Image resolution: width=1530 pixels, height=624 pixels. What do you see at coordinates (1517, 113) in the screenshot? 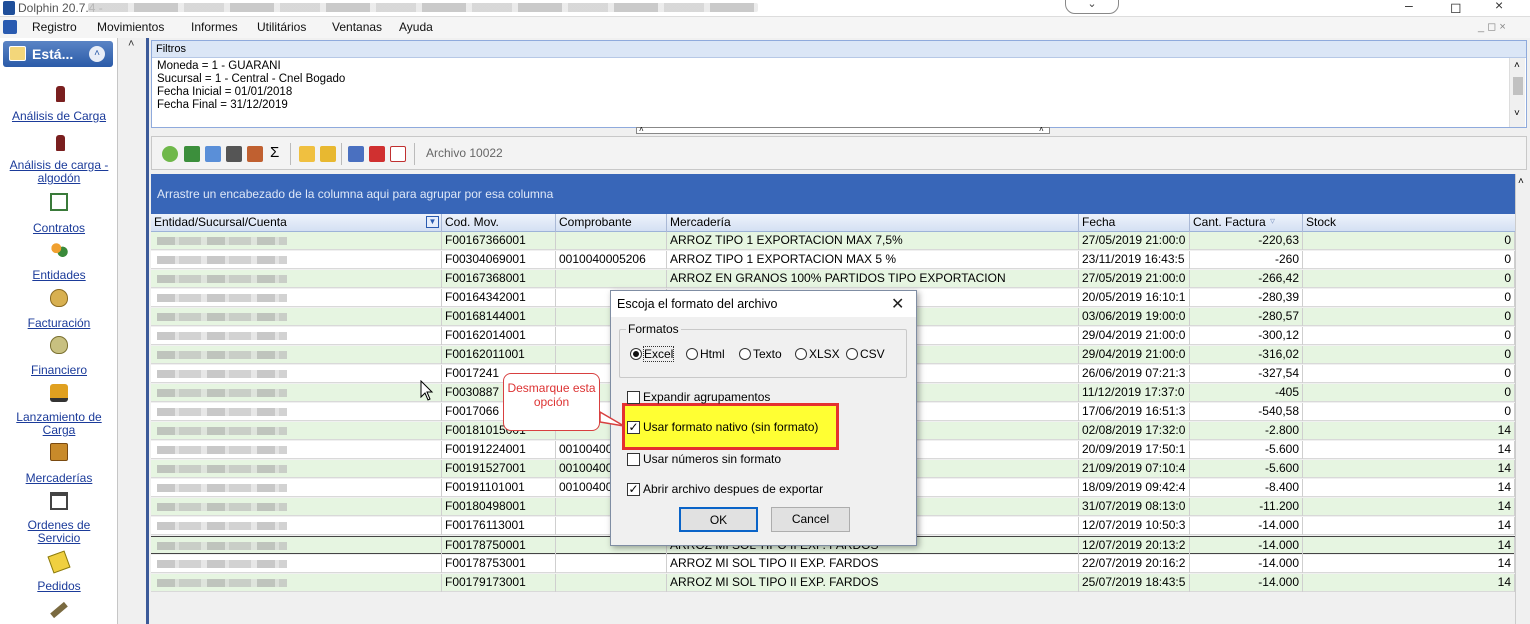
I see `scroll-down-icon: ˅` at bounding box center [1517, 113].